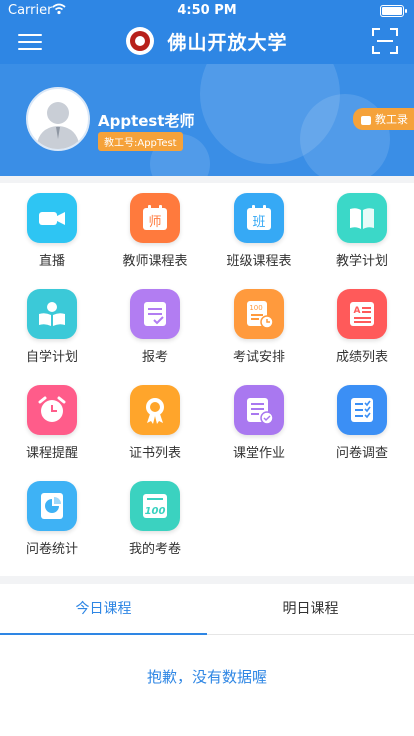  What do you see at coordinates (52, 506) in the screenshot?
I see `pie-report-icon` at bounding box center [52, 506].